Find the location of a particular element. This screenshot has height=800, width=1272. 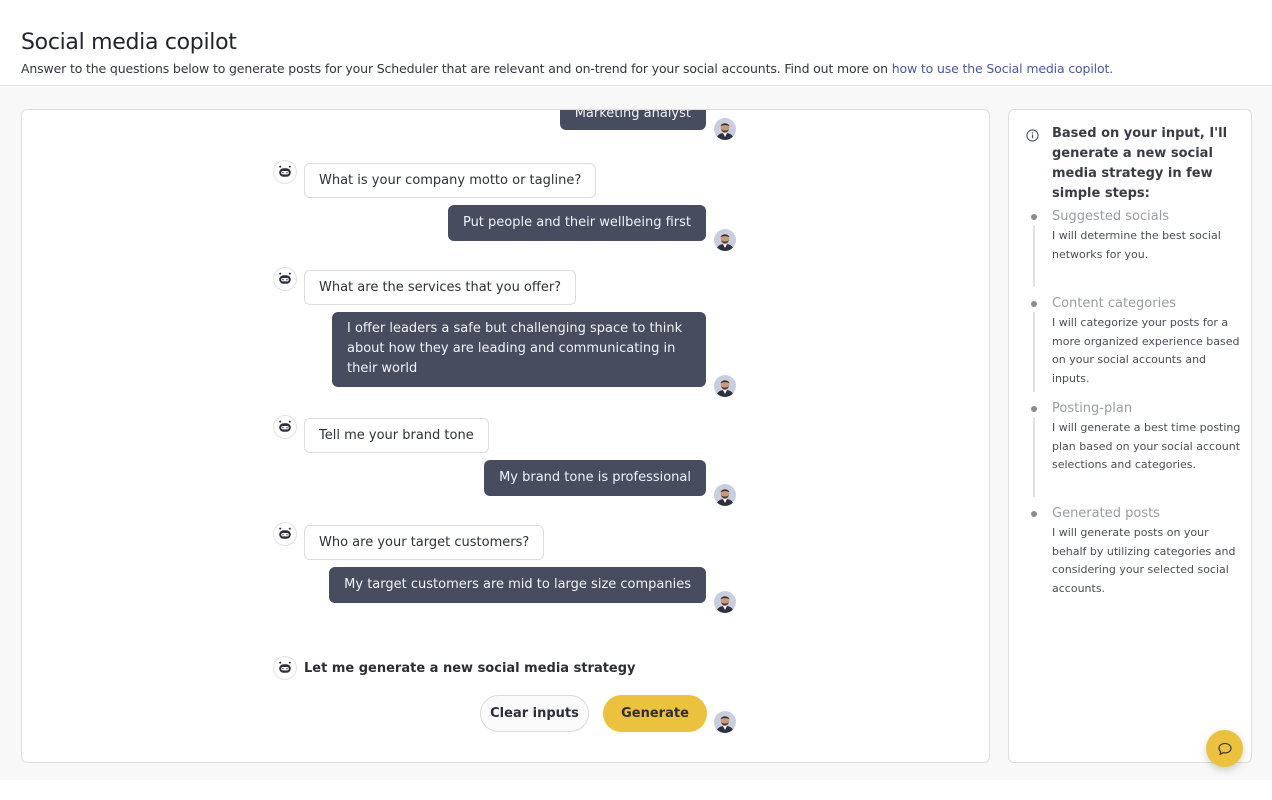

clear-inputs-button: Clear inputs is located at coordinates (534, 713).